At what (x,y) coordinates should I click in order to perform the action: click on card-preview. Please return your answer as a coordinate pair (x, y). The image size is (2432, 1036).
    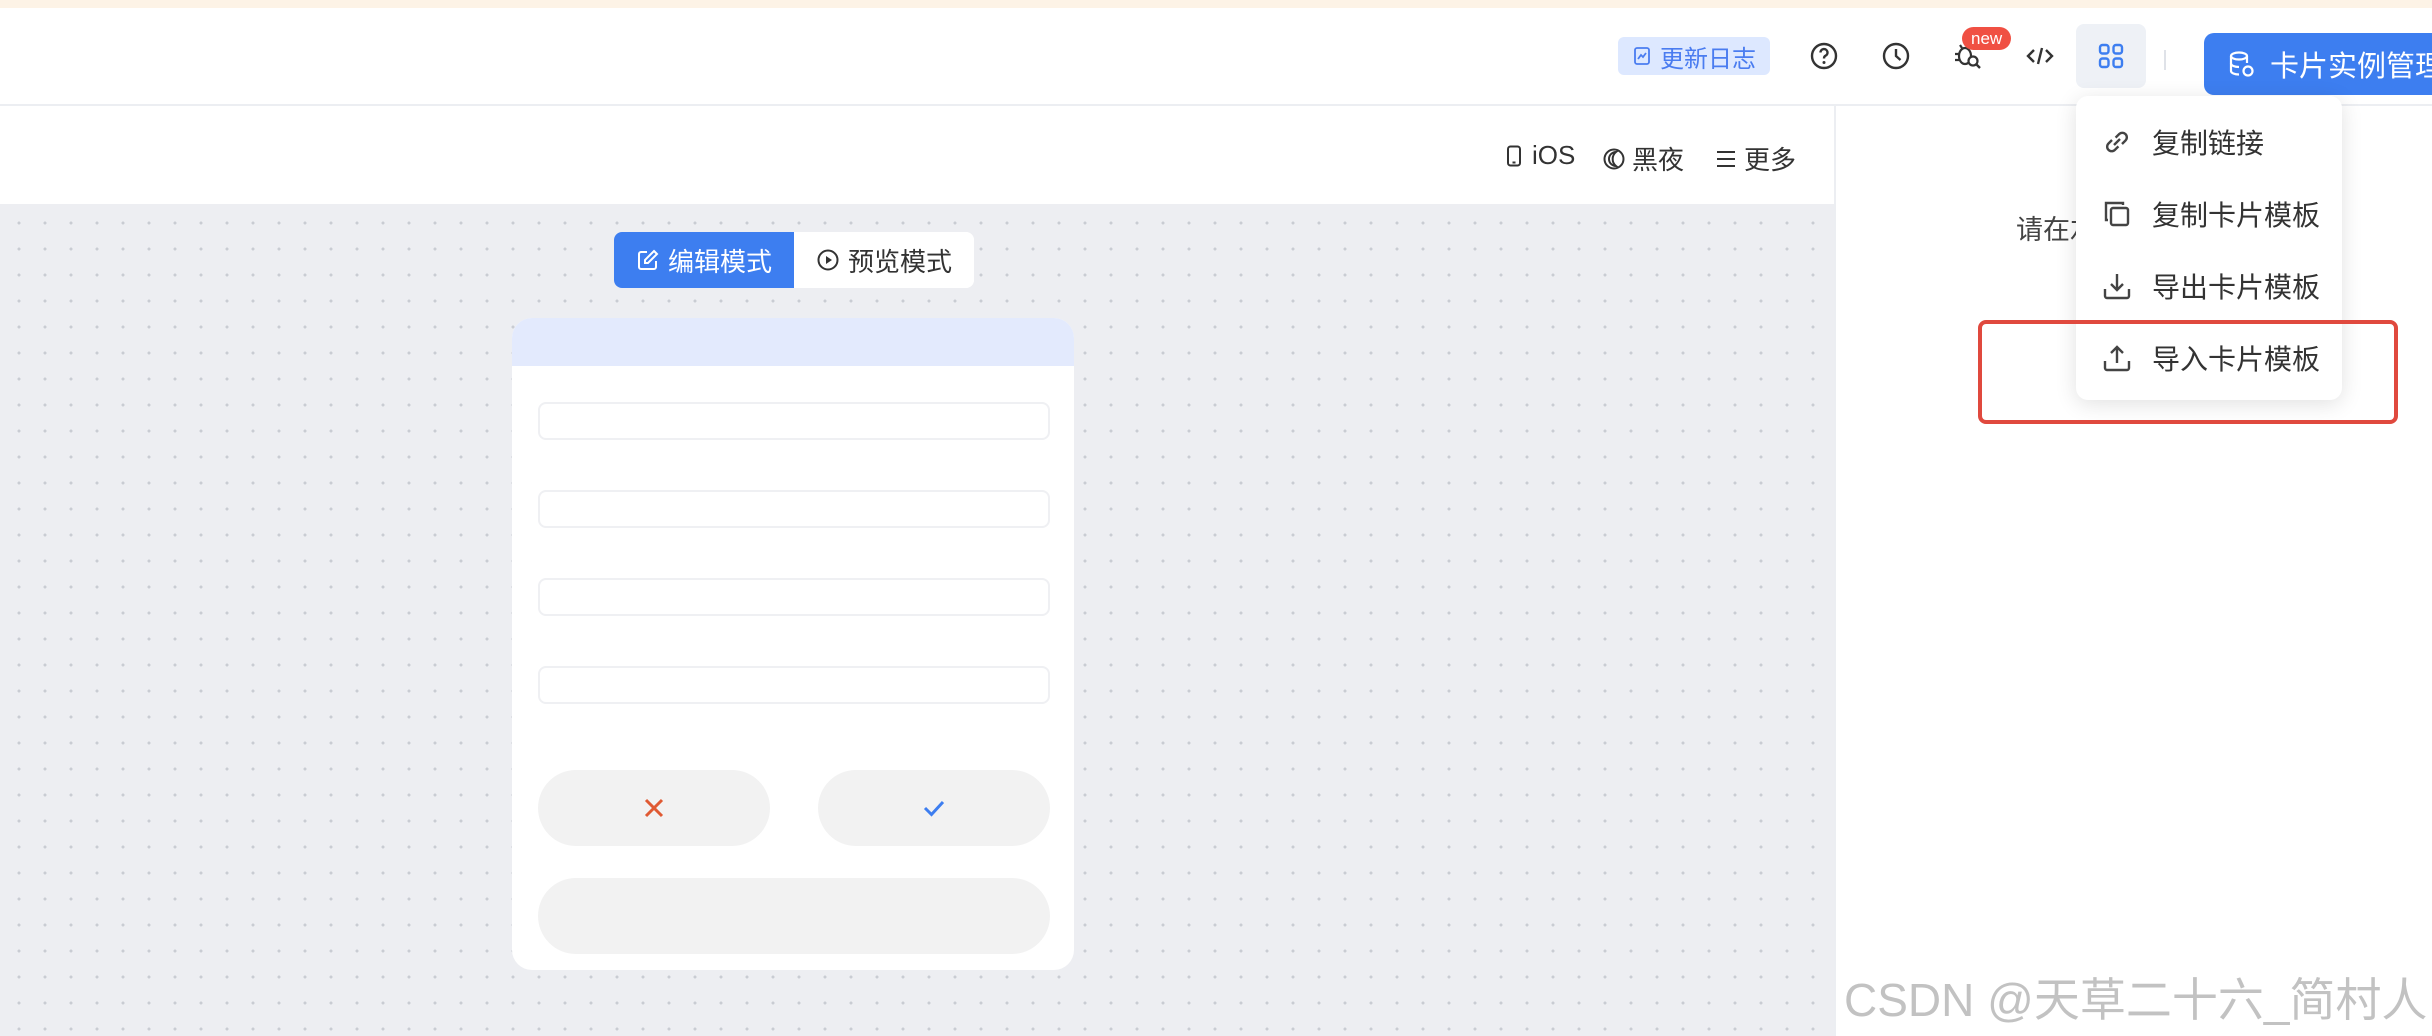
    Looking at the image, I should click on (793, 644).